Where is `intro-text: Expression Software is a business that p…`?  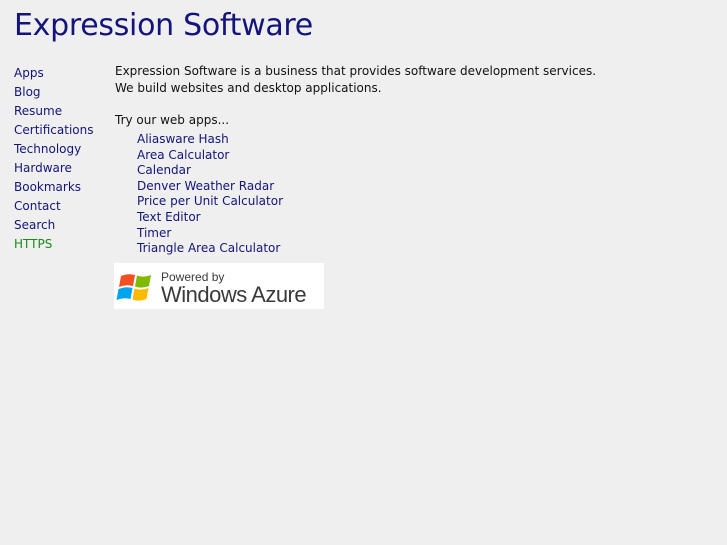 intro-text: Expression Software is a business that p… is located at coordinates (395, 79).